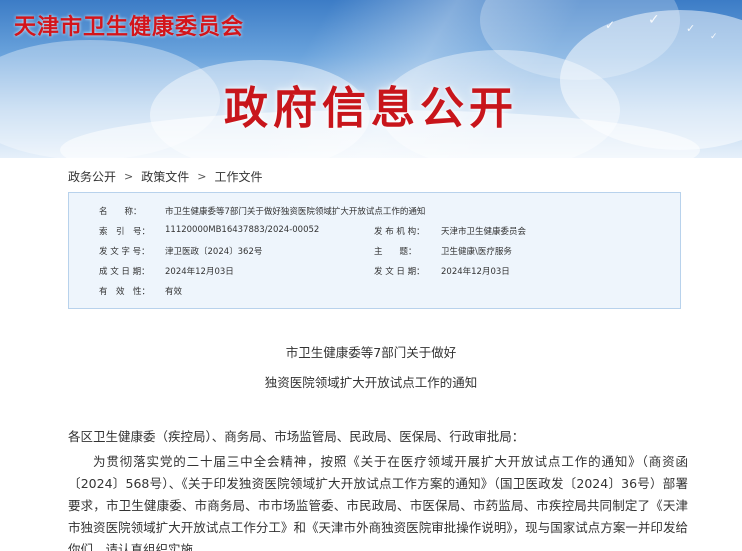 This screenshot has height=551, width=742. I want to click on info-label: 主 题：, so click(395, 252).